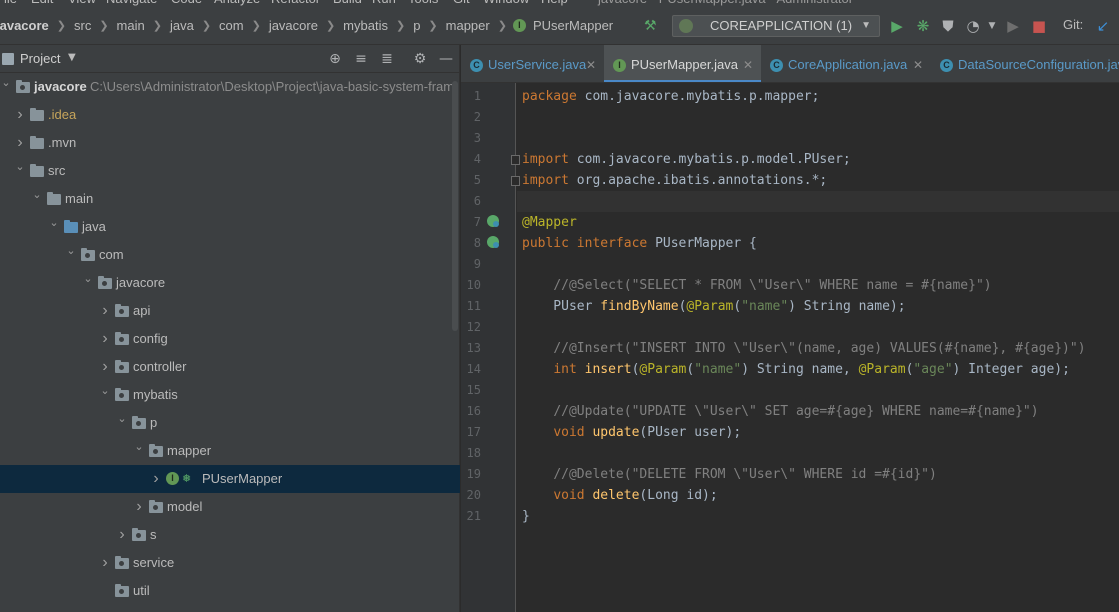 The height and width of the screenshot is (612, 1119). I want to click on breadcrumb-item: PUserMapper, so click(573, 25).